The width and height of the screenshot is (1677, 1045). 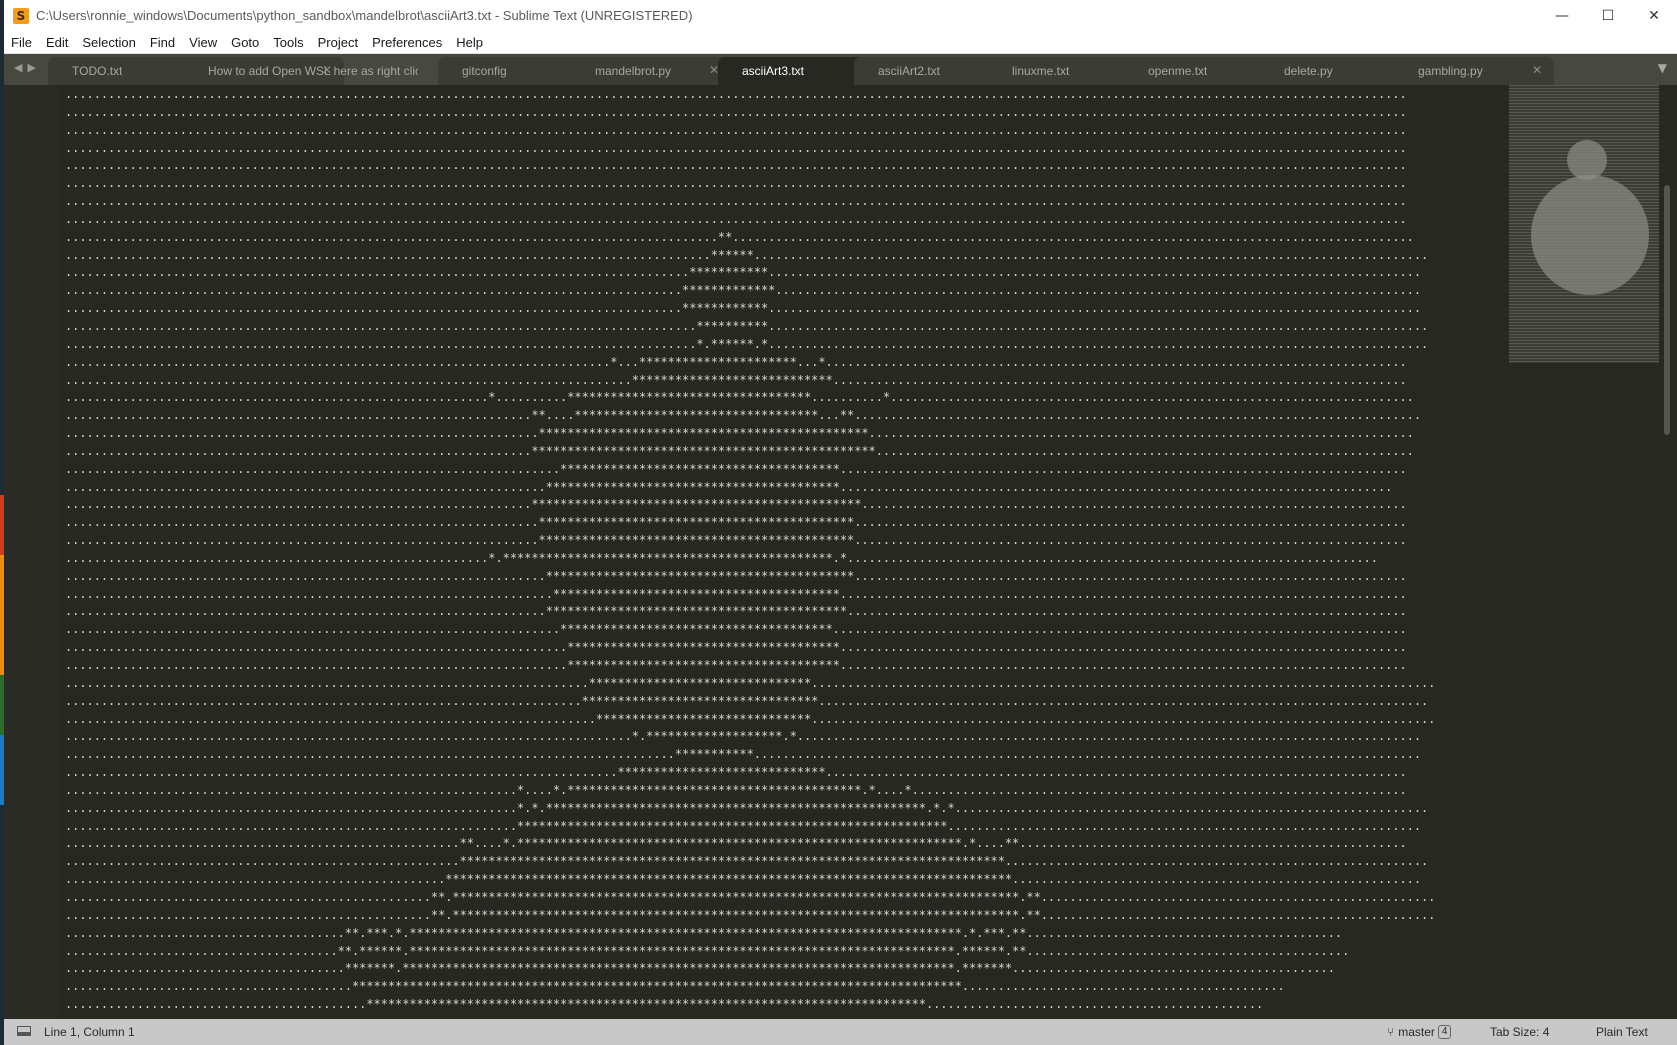 What do you see at coordinates (1391, 1032) in the screenshot?
I see `git-branch-icon: ⑂` at bounding box center [1391, 1032].